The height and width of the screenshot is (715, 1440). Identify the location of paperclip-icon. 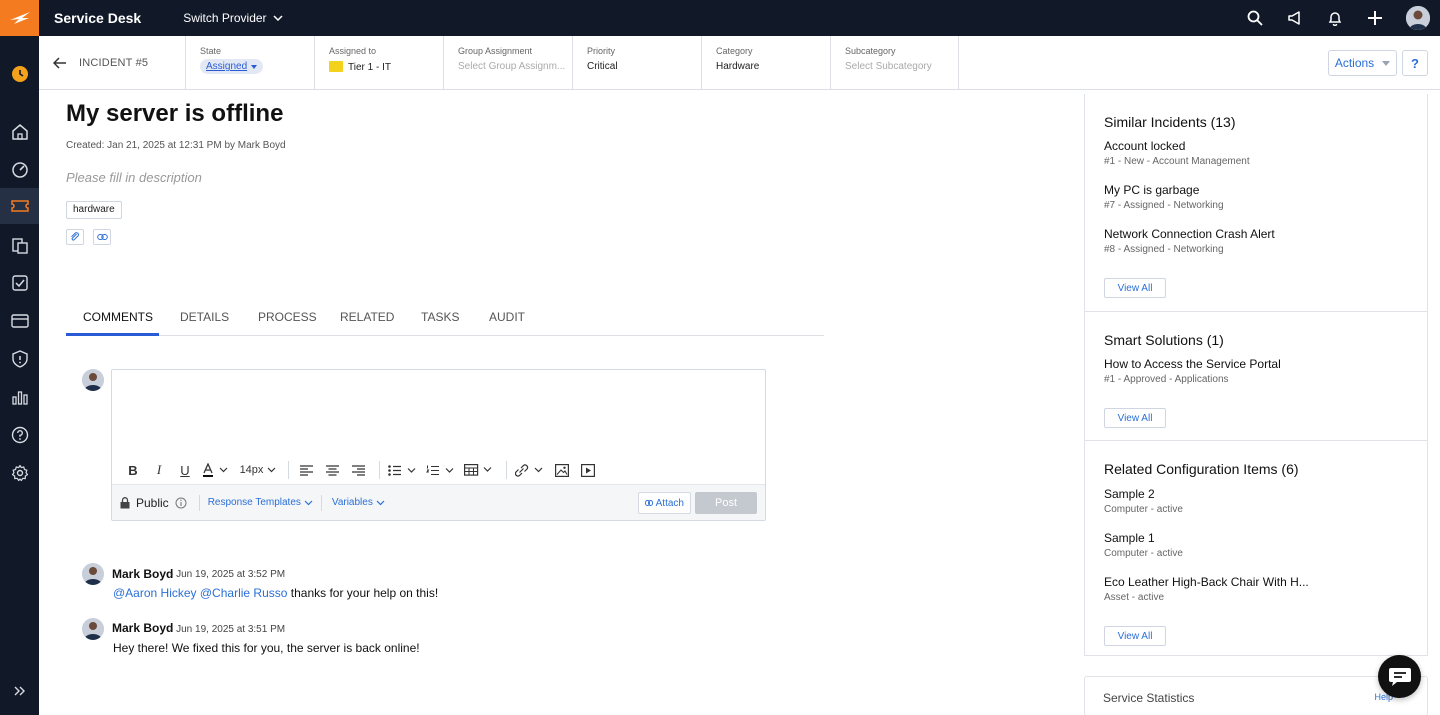
(648, 503).